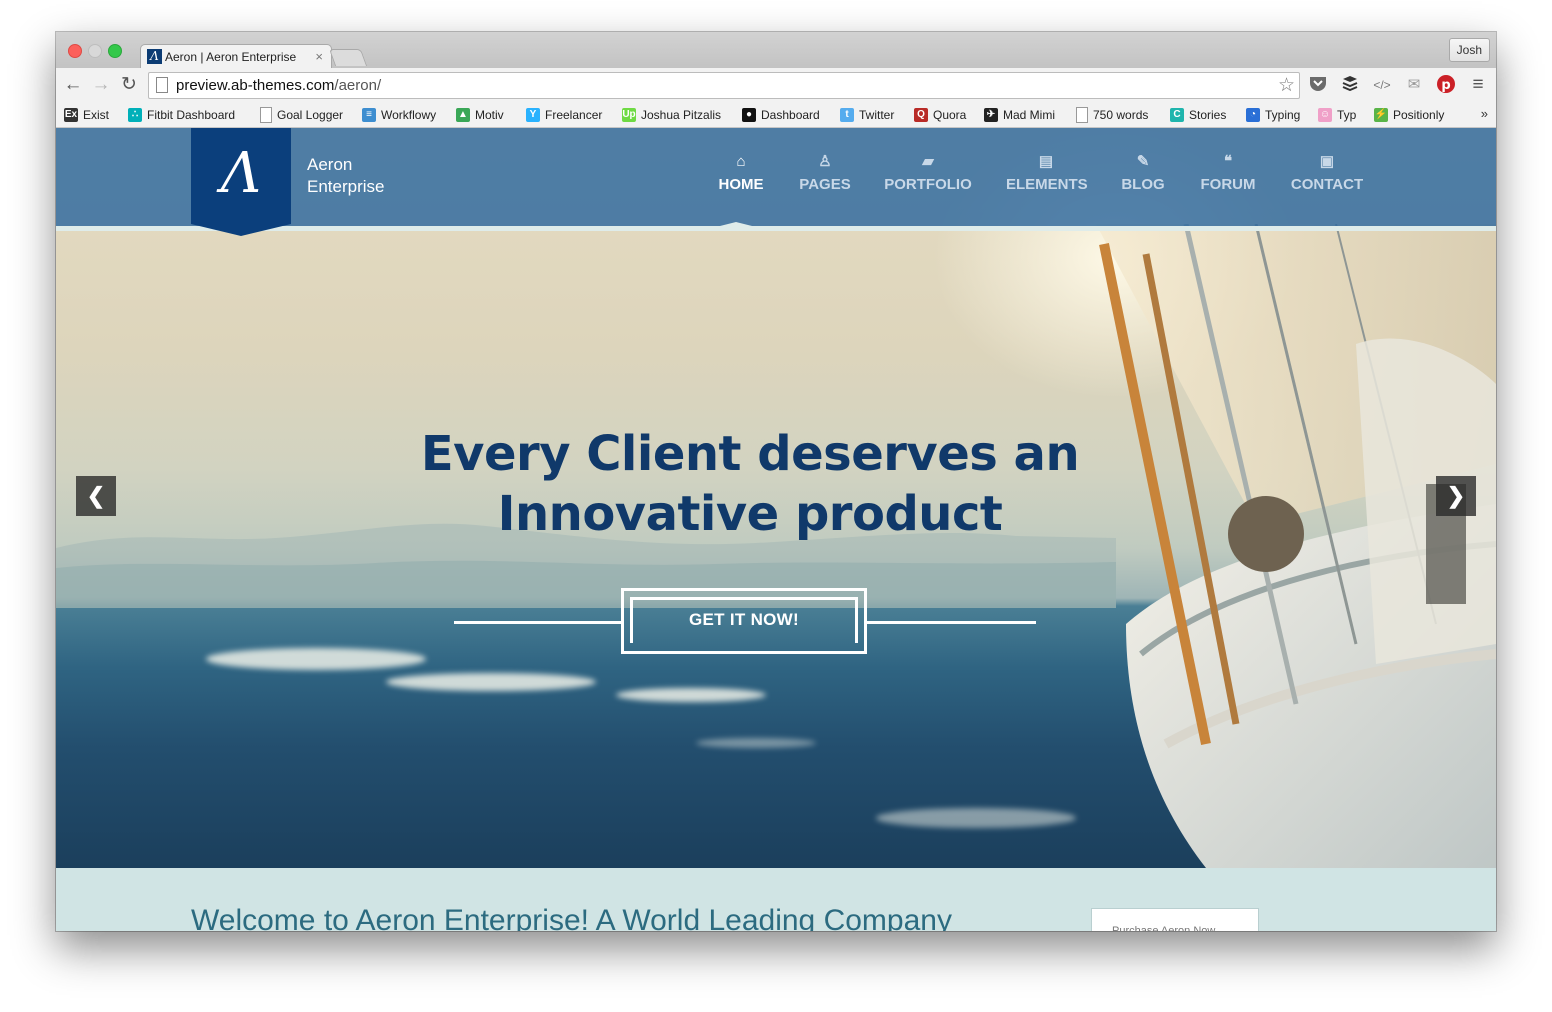 Image resolution: width=1552 pixels, height=1012 pixels. What do you see at coordinates (629, 115) in the screenshot?
I see `joshua-pitzalis-icon: Up` at bounding box center [629, 115].